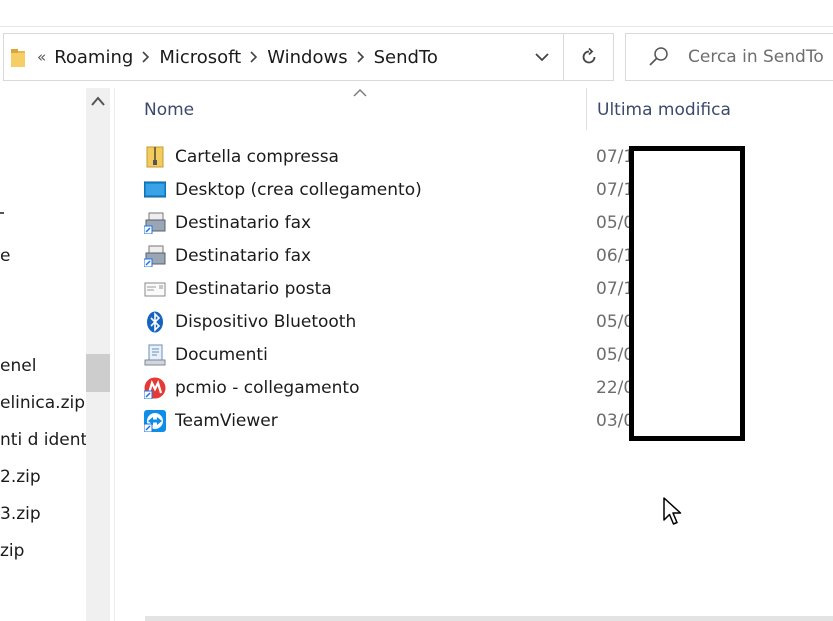 This screenshot has height=621, width=833. What do you see at coordinates (253, 289) in the screenshot?
I see `file-name: Destinatario posta` at bounding box center [253, 289].